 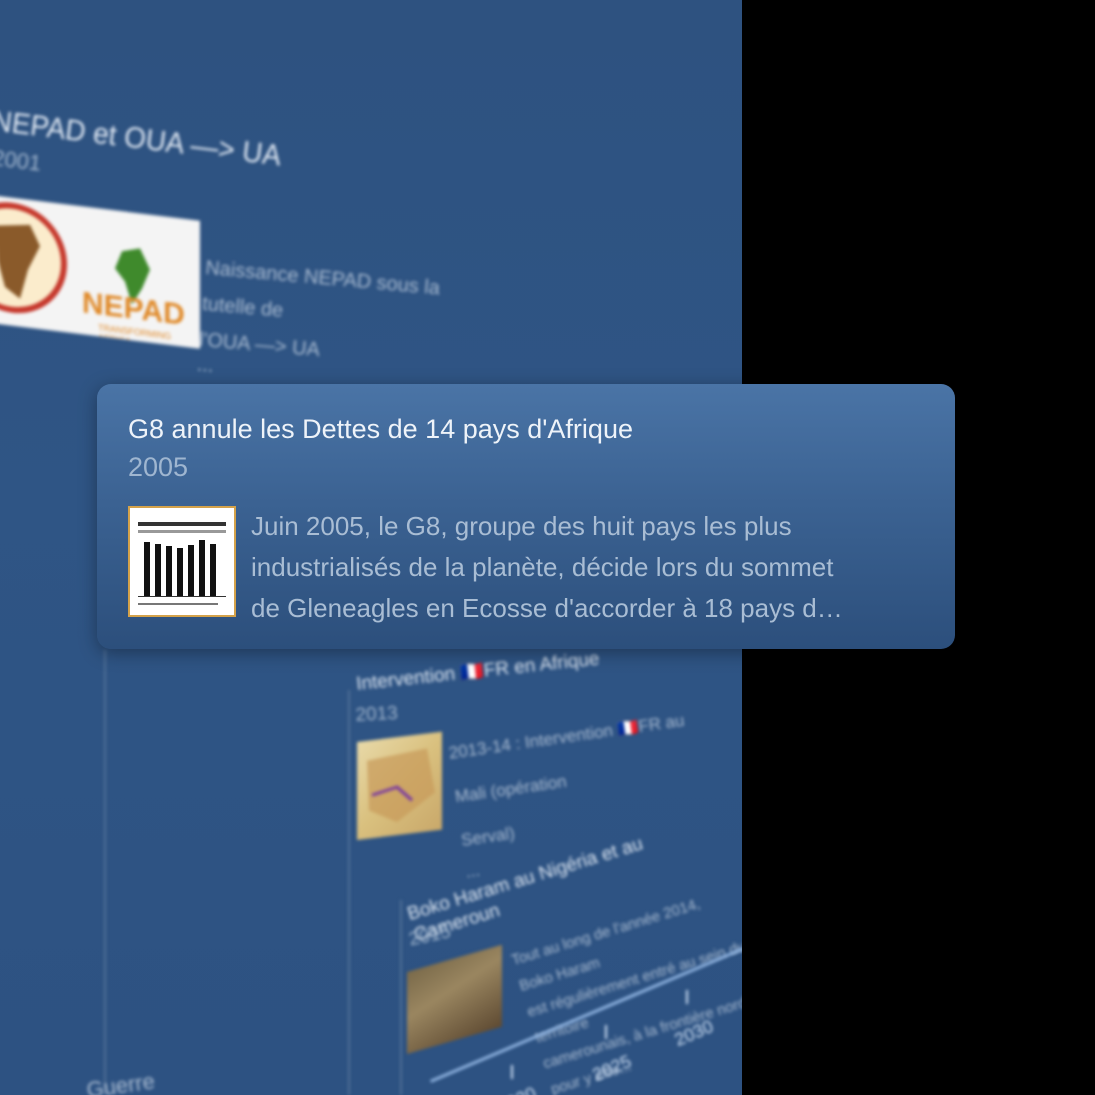 What do you see at coordinates (377, 714) in the screenshot?
I see `event-year: 2013` at bounding box center [377, 714].